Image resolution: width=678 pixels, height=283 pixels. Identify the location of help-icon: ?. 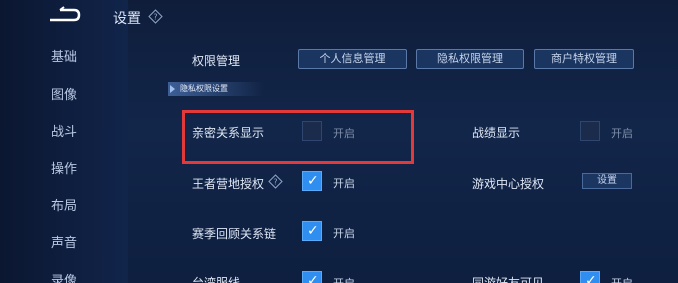
(275, 181).